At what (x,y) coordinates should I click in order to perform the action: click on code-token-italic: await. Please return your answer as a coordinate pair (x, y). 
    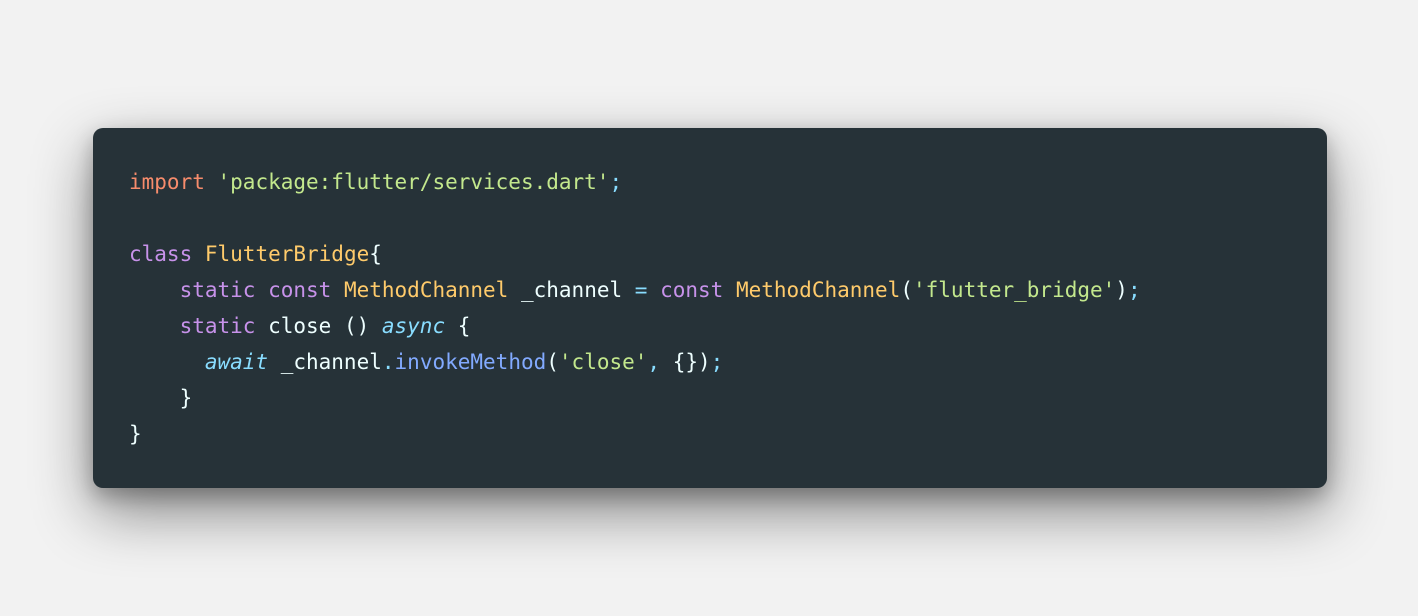
    Looking at the image, I should click on (236, 362).